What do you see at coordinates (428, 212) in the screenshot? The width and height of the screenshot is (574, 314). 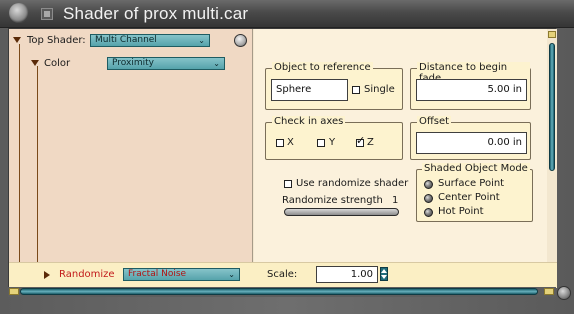 I see `hot-point-radio` at bounding box center [428, 212].